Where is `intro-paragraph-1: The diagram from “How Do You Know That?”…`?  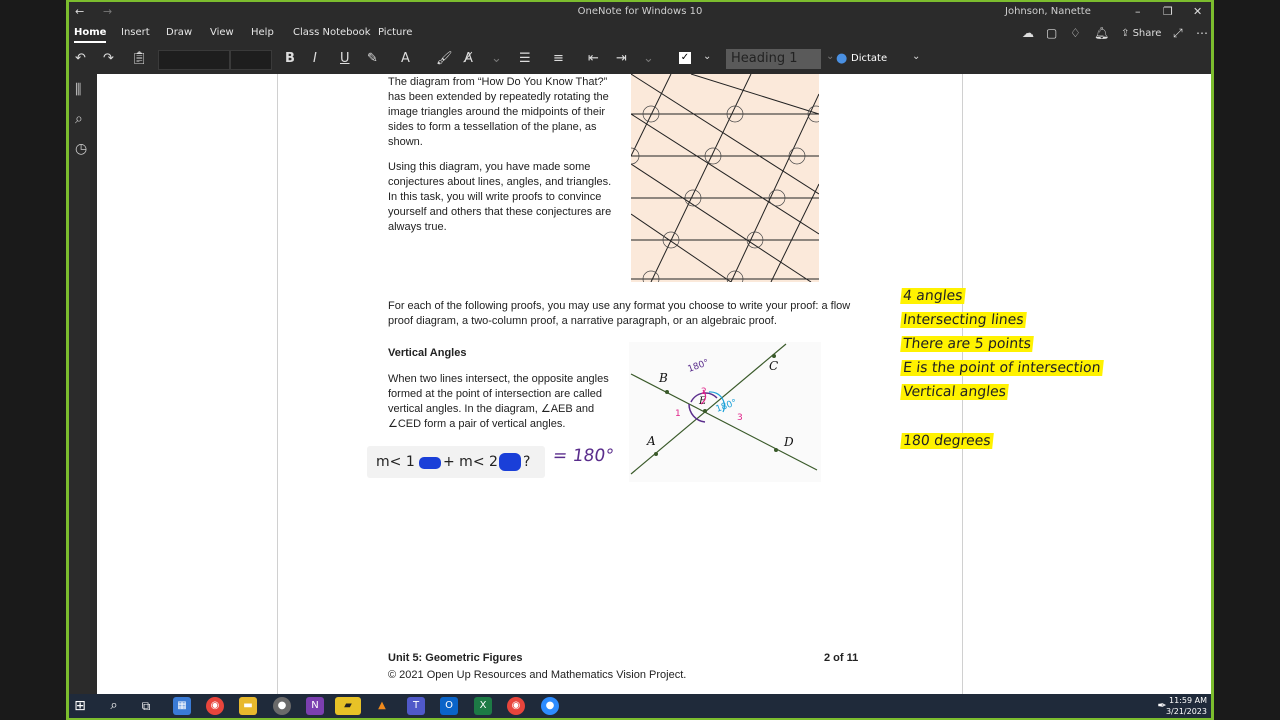
intro-paragraph-1: The diagram from “How Do You Know That?”… is located at coordinates (498, 112).